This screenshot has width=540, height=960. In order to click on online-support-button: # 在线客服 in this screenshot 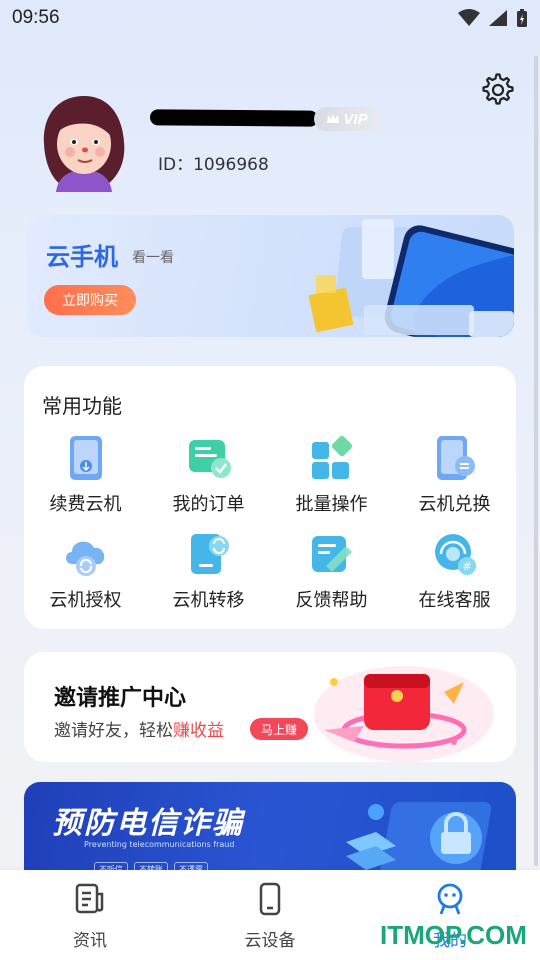, I will do `click(454, 571)`.